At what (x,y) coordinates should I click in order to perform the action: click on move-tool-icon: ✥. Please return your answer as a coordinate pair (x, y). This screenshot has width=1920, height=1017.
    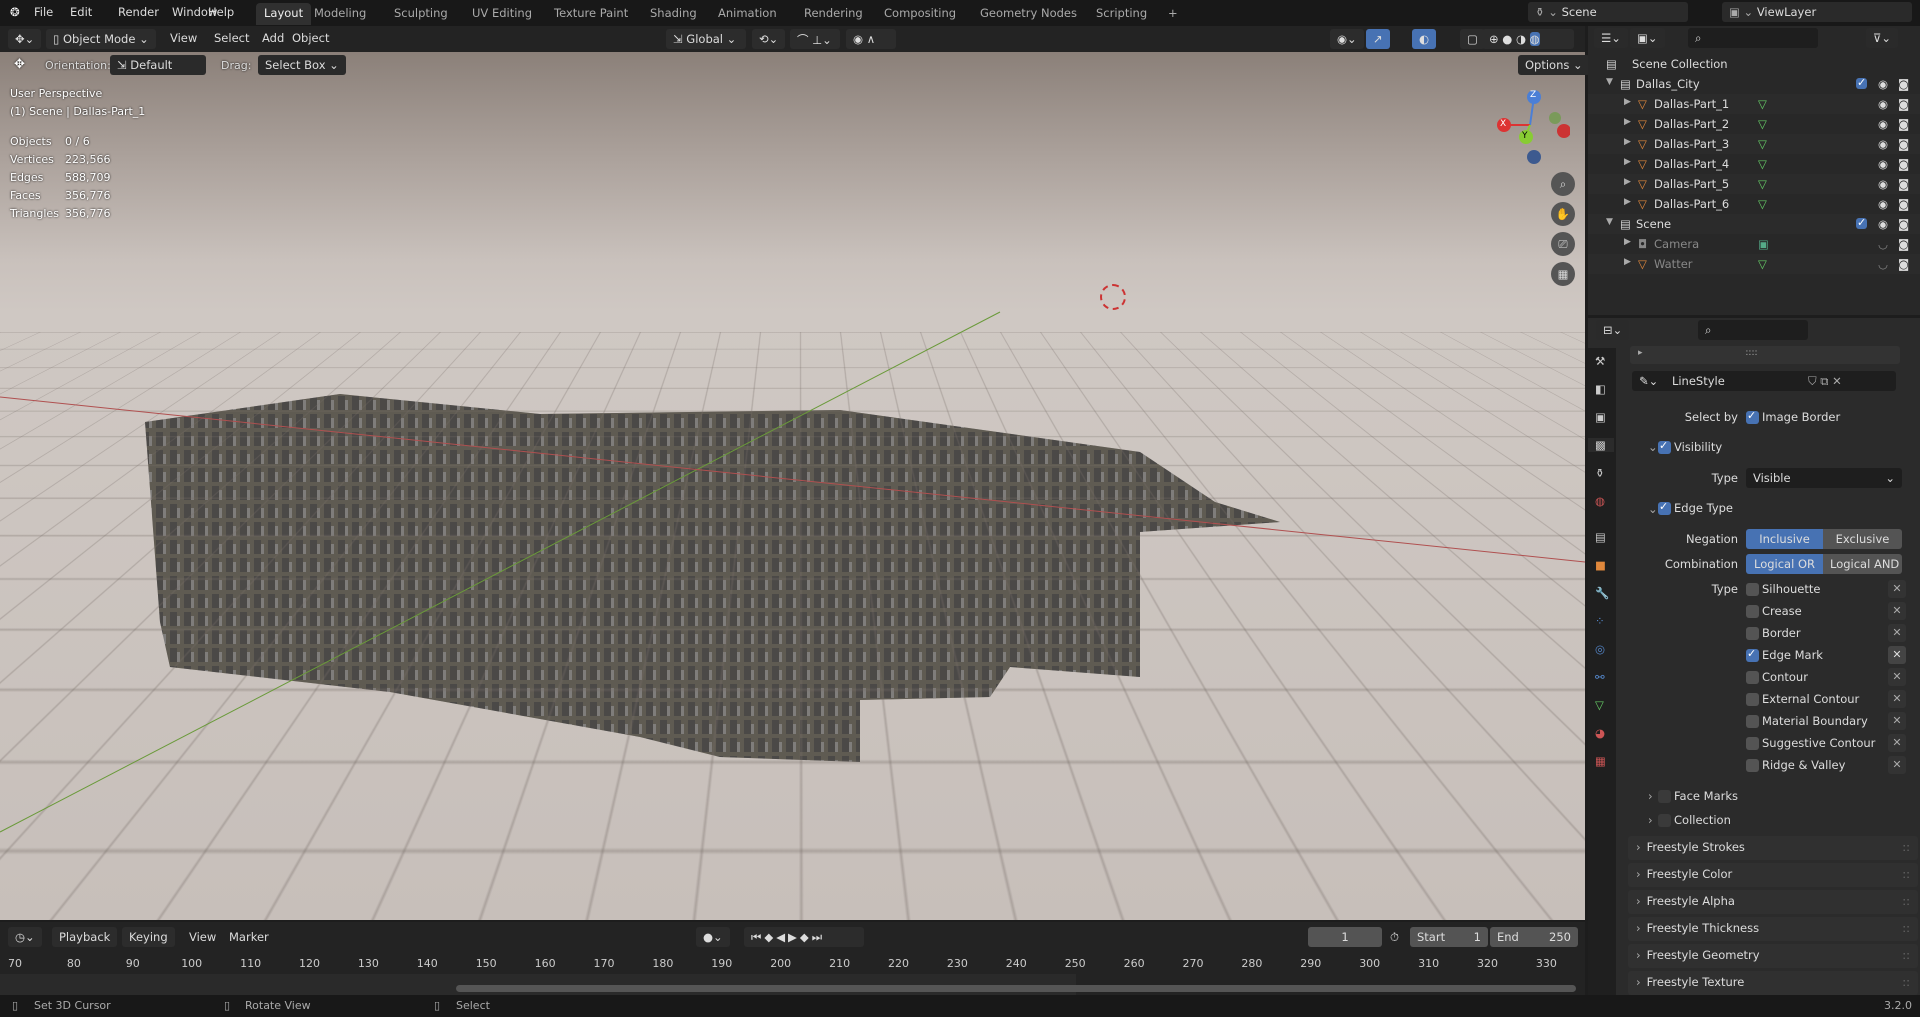
    Looking at the image, I should click on (19, 64).